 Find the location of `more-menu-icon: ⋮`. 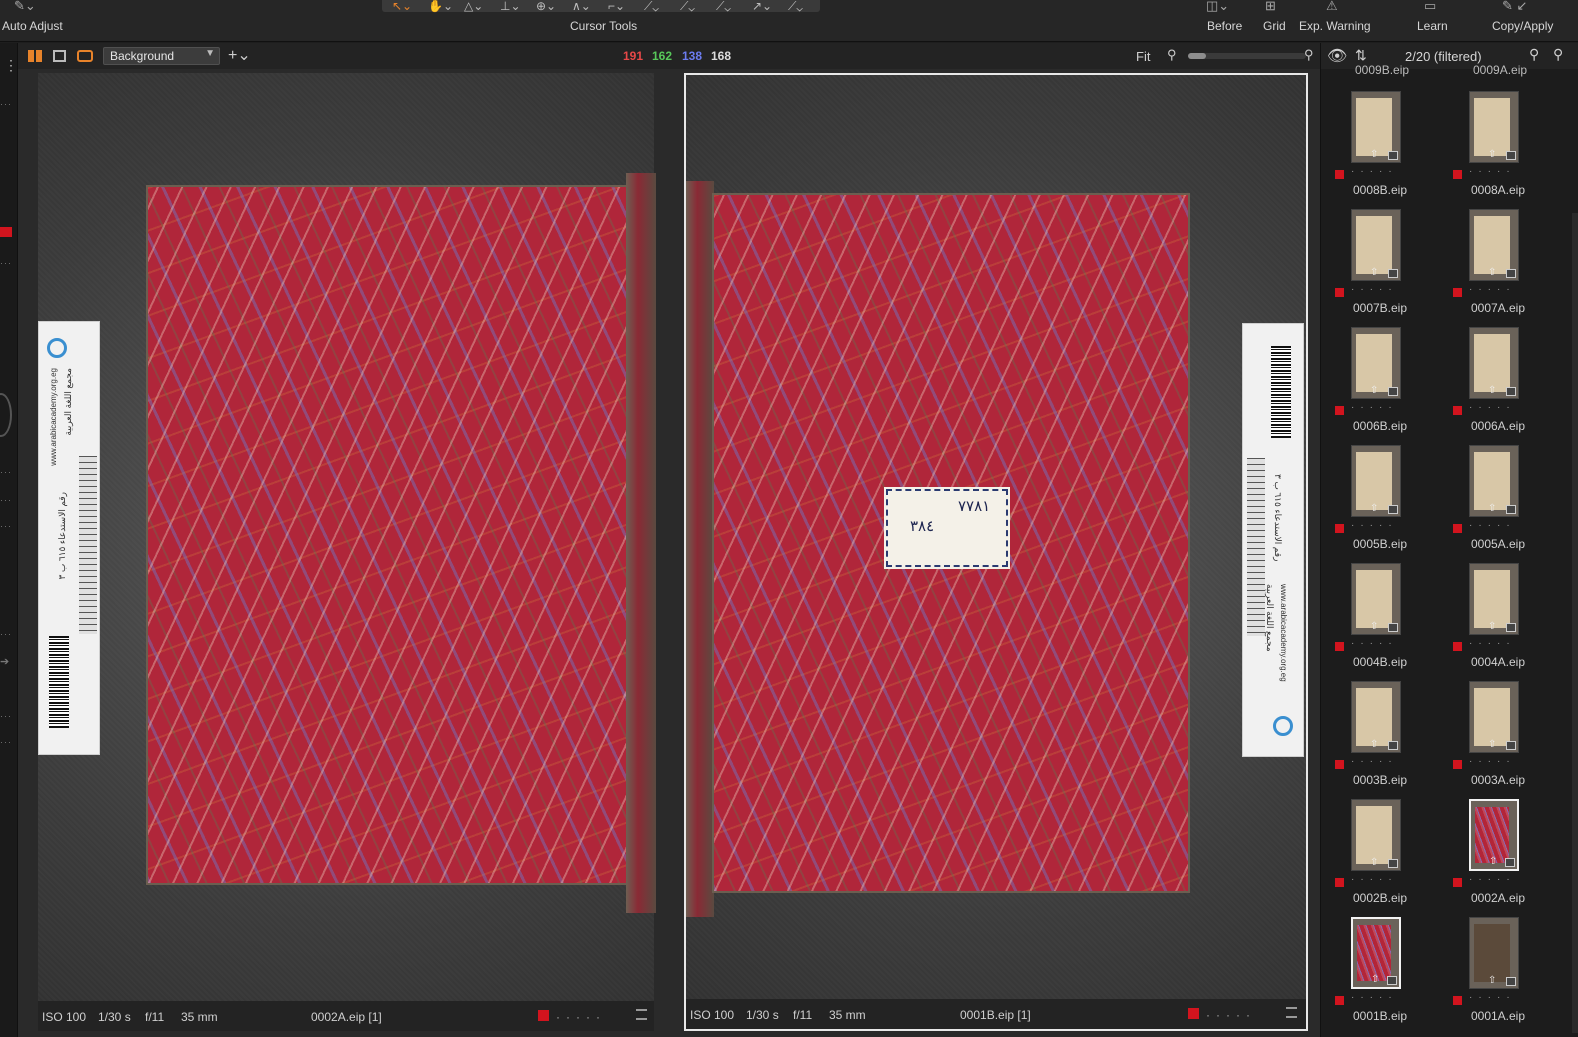

more-menu-icon: ⋮ is located at coordinates (11, 65).